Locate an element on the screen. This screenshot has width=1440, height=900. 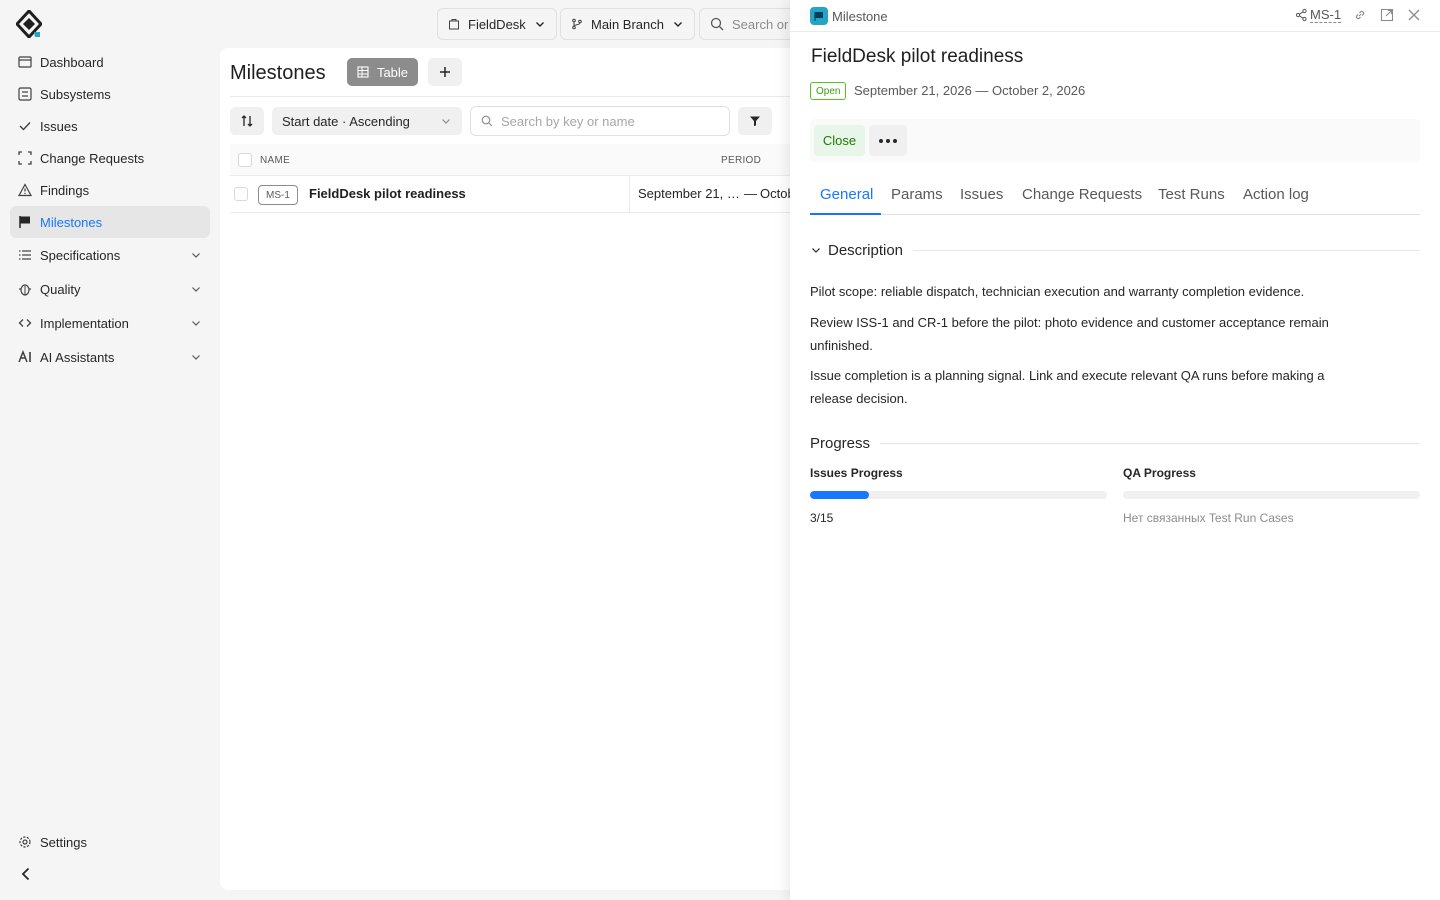
dashboard-icon is located at coordinates (25, 62).